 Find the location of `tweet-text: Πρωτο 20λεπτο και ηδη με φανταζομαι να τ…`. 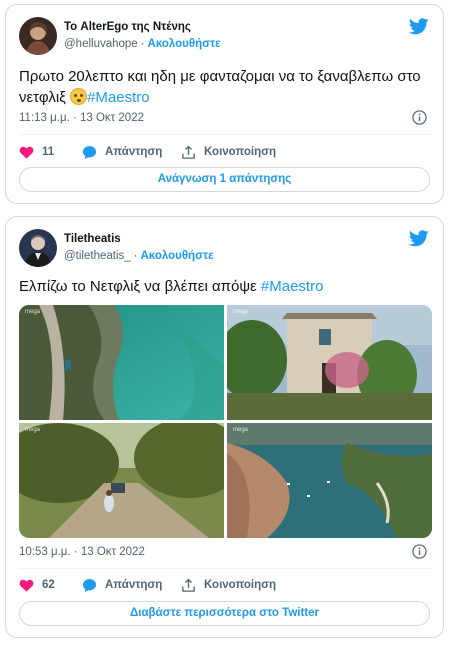

tweet-text: Πρωτο 20λεπτο και ηδη με φανταζομαι να τ… is located at coordinates (224, 87).